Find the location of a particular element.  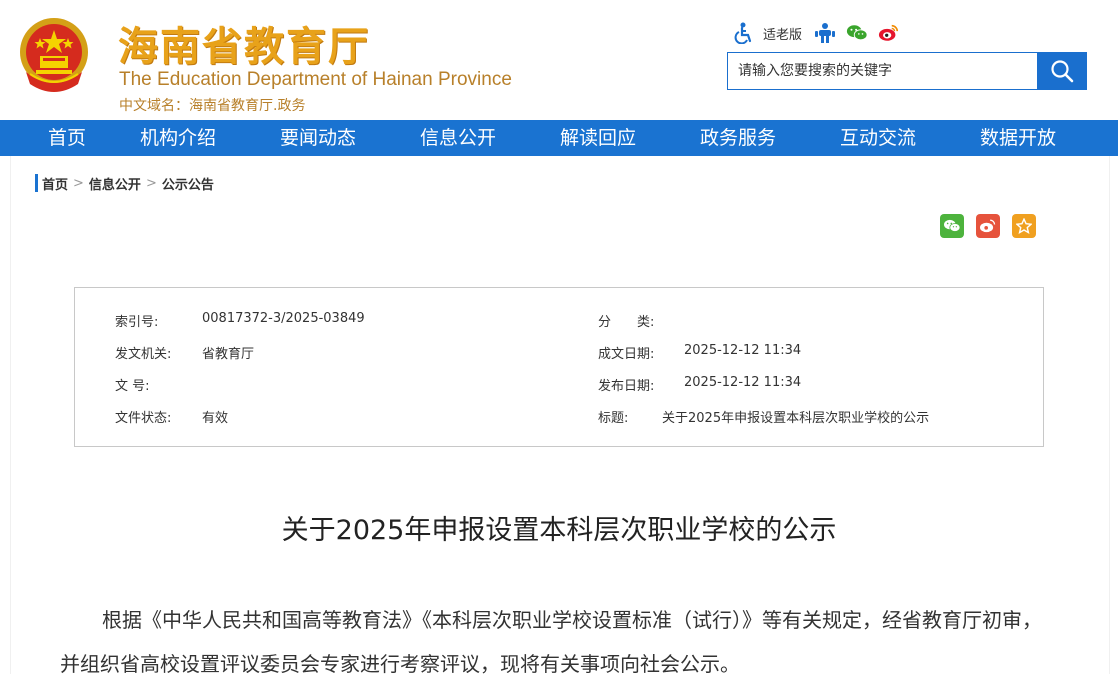

share-wechat-button is located at coordinates (952, 226).